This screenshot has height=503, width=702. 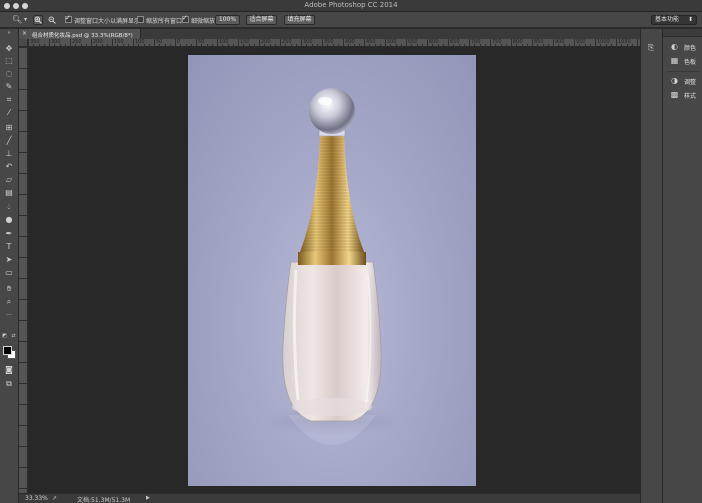 I want to click on fit-screen-button: 适合屏幕, so click(x=261, y=20).